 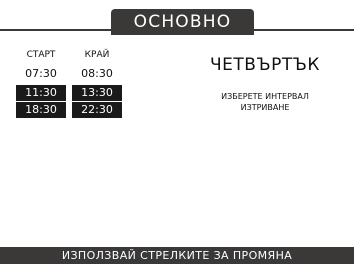 What do you see at coordinates (41, 110) in the screenshot?
I see `interval-start: 18:30` at bounding box center [41, 110].